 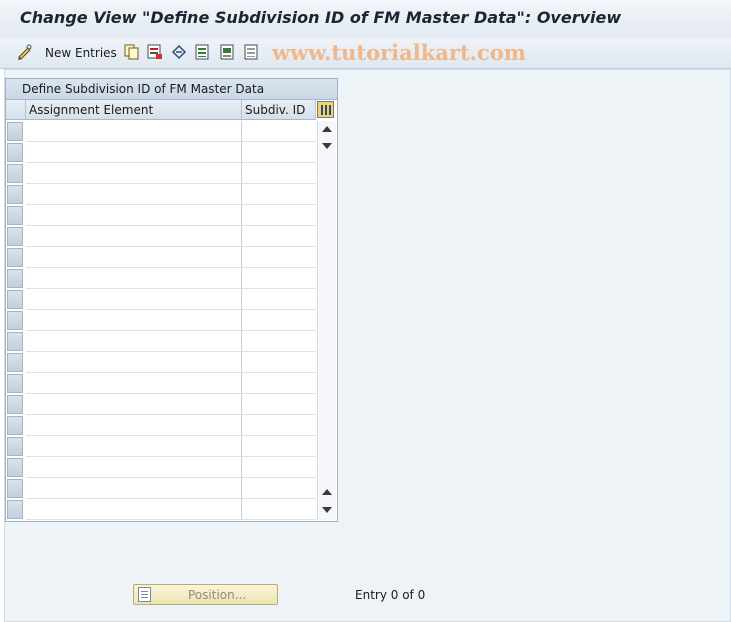 I want to click on column-header-subdiv-id: Subdiv. ID, so click(x=279, y=110).